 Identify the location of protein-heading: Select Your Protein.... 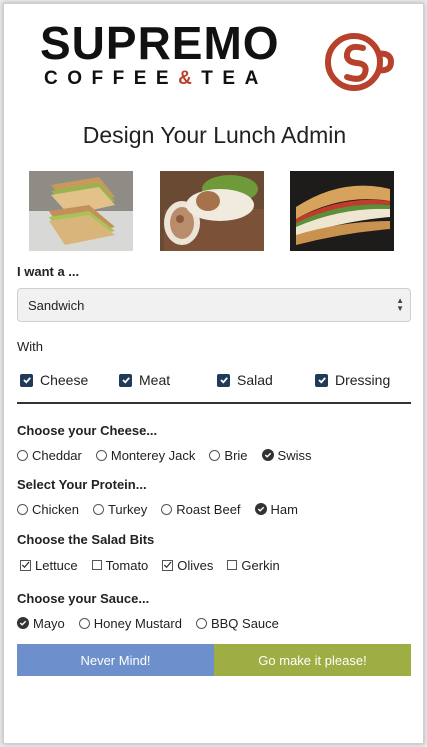
(82, 484).